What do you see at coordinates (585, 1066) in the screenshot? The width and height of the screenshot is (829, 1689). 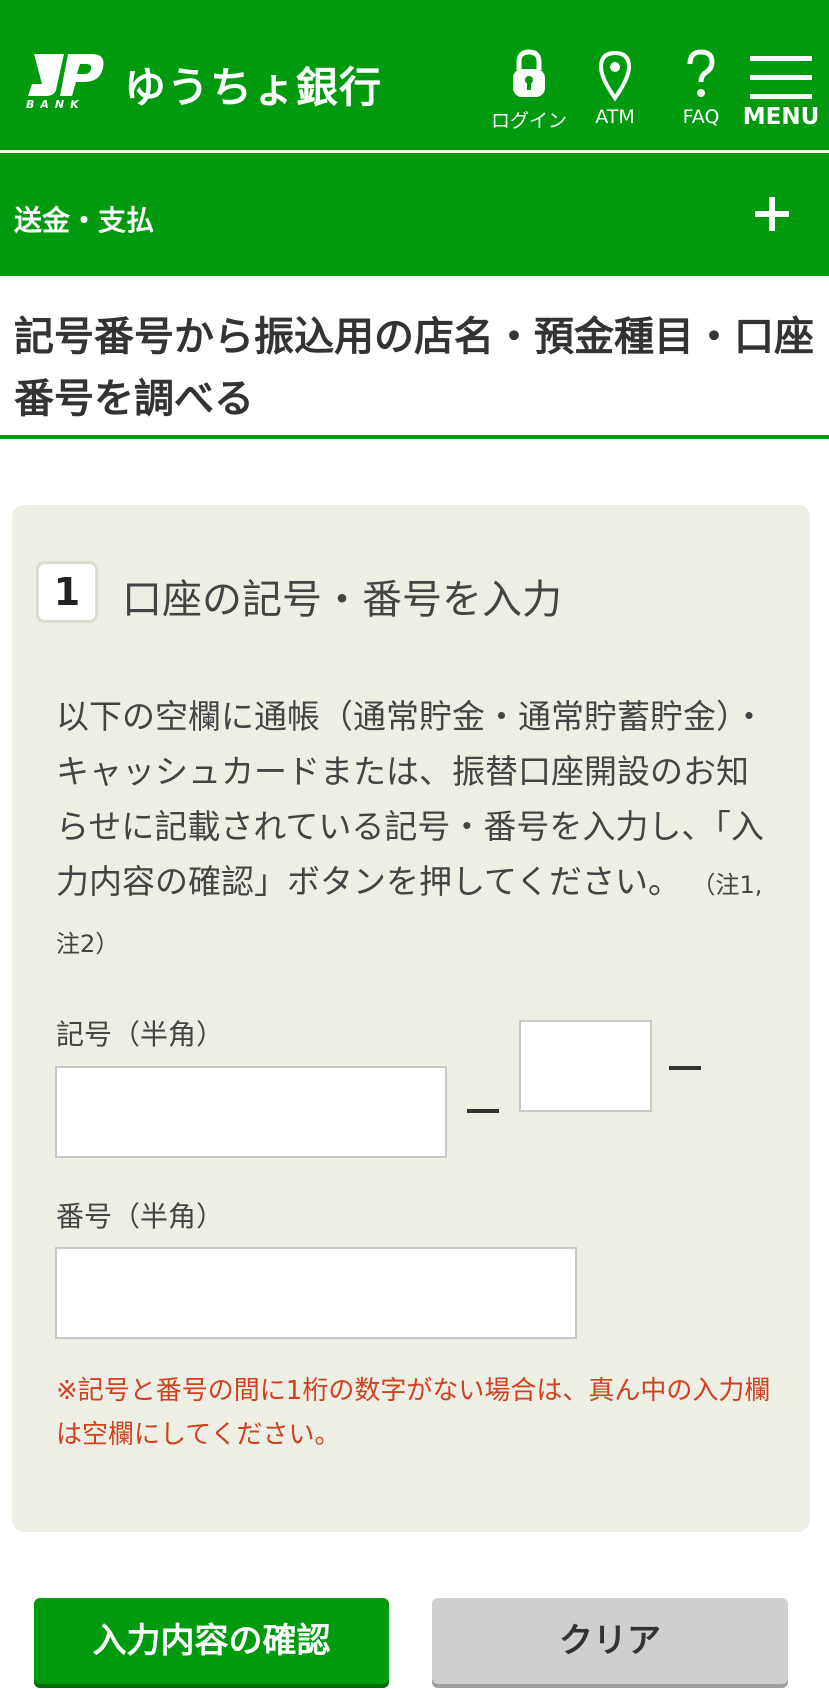 I see `middle-digit-input` at bounding box center [585, 1066].